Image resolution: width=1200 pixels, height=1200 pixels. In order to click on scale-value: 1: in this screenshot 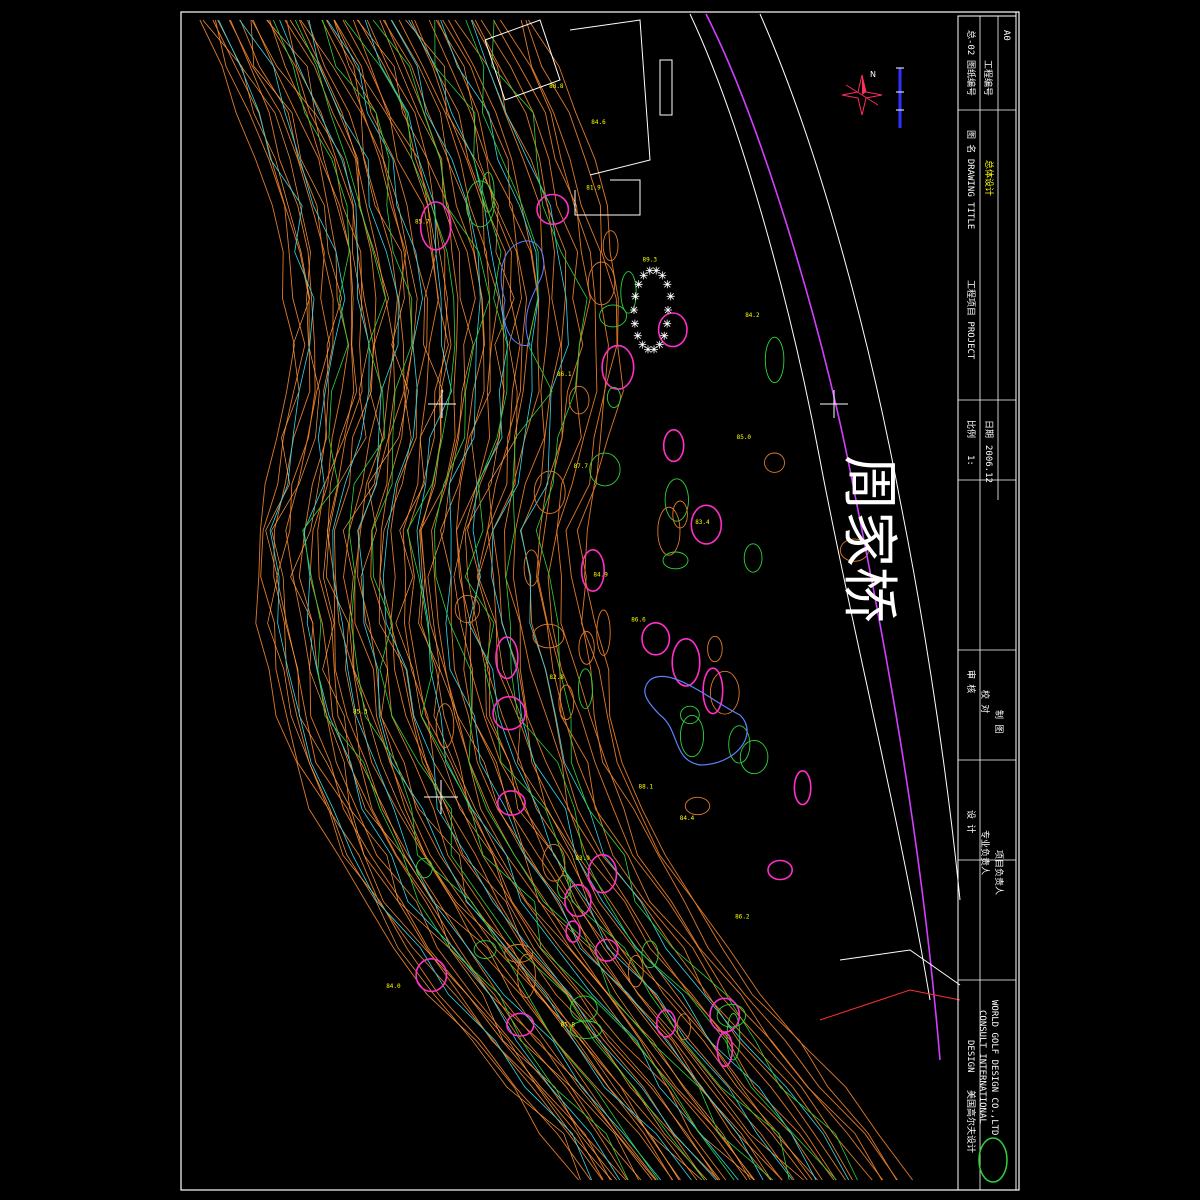, I will do `click(970, 460)`.